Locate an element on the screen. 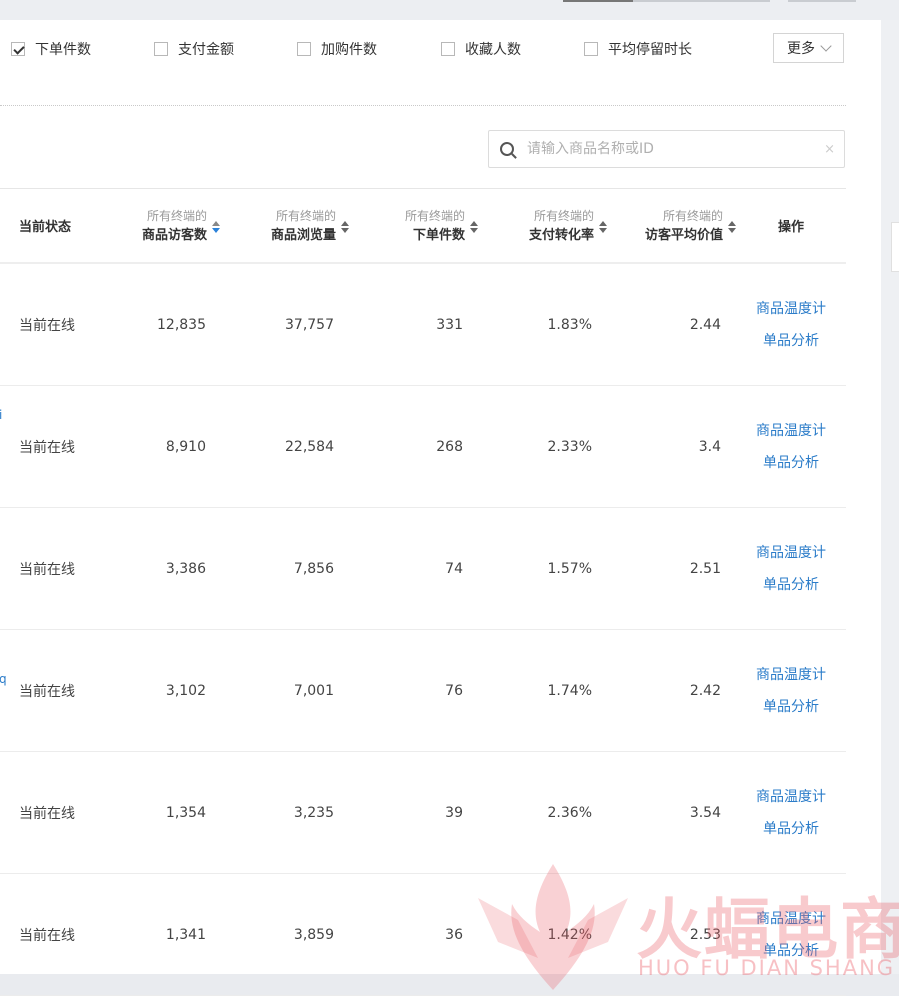 This screenshot has width=899, height=996. visitors-cell: 12,835 is located at coordinates (181, 324).